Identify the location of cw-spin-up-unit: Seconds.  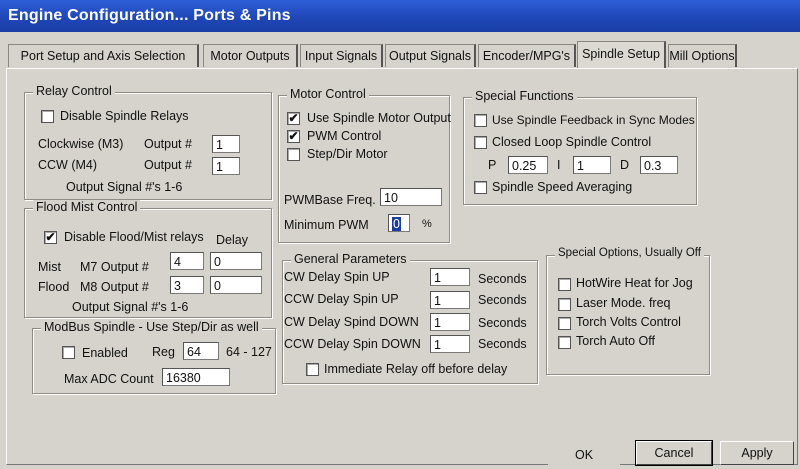
(502, 279).